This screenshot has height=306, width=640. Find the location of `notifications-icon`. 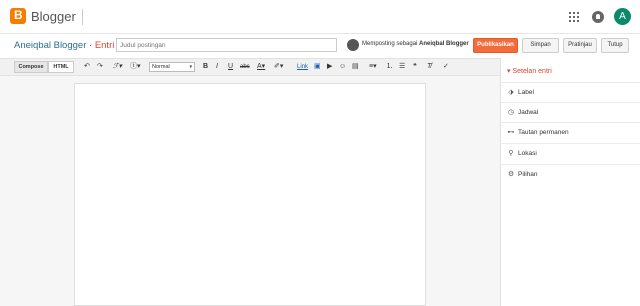

notifications-icon is located at coordinates (598, 17).